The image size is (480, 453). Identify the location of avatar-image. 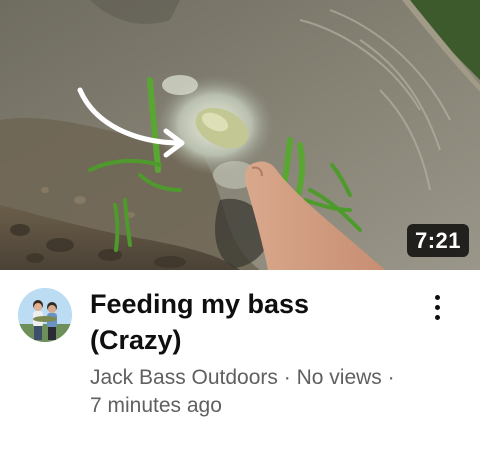
(45, 315).